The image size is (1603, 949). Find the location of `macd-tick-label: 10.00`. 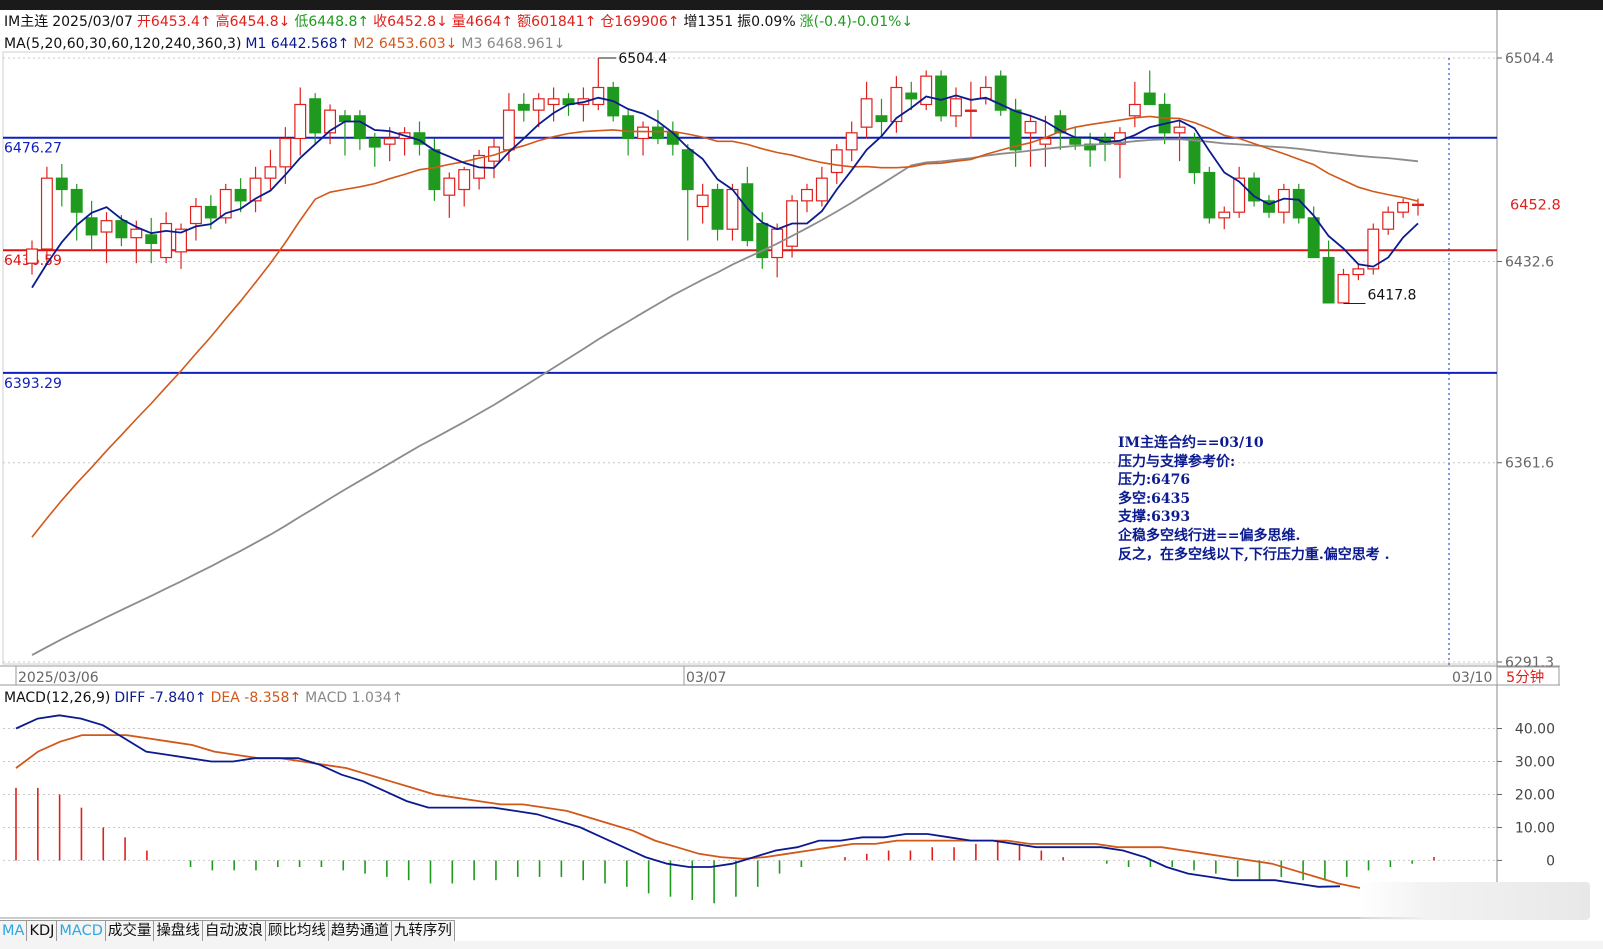

macd-tick-label: 10.00 is located at coordinates (1535, 828).